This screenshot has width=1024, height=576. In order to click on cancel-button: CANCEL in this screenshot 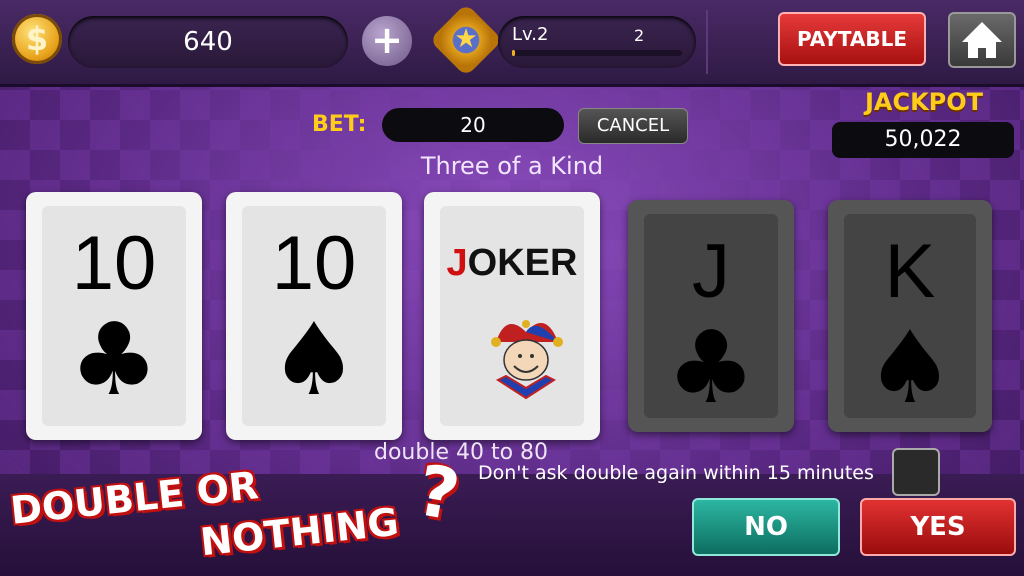, I will do `click(633, 126)`.